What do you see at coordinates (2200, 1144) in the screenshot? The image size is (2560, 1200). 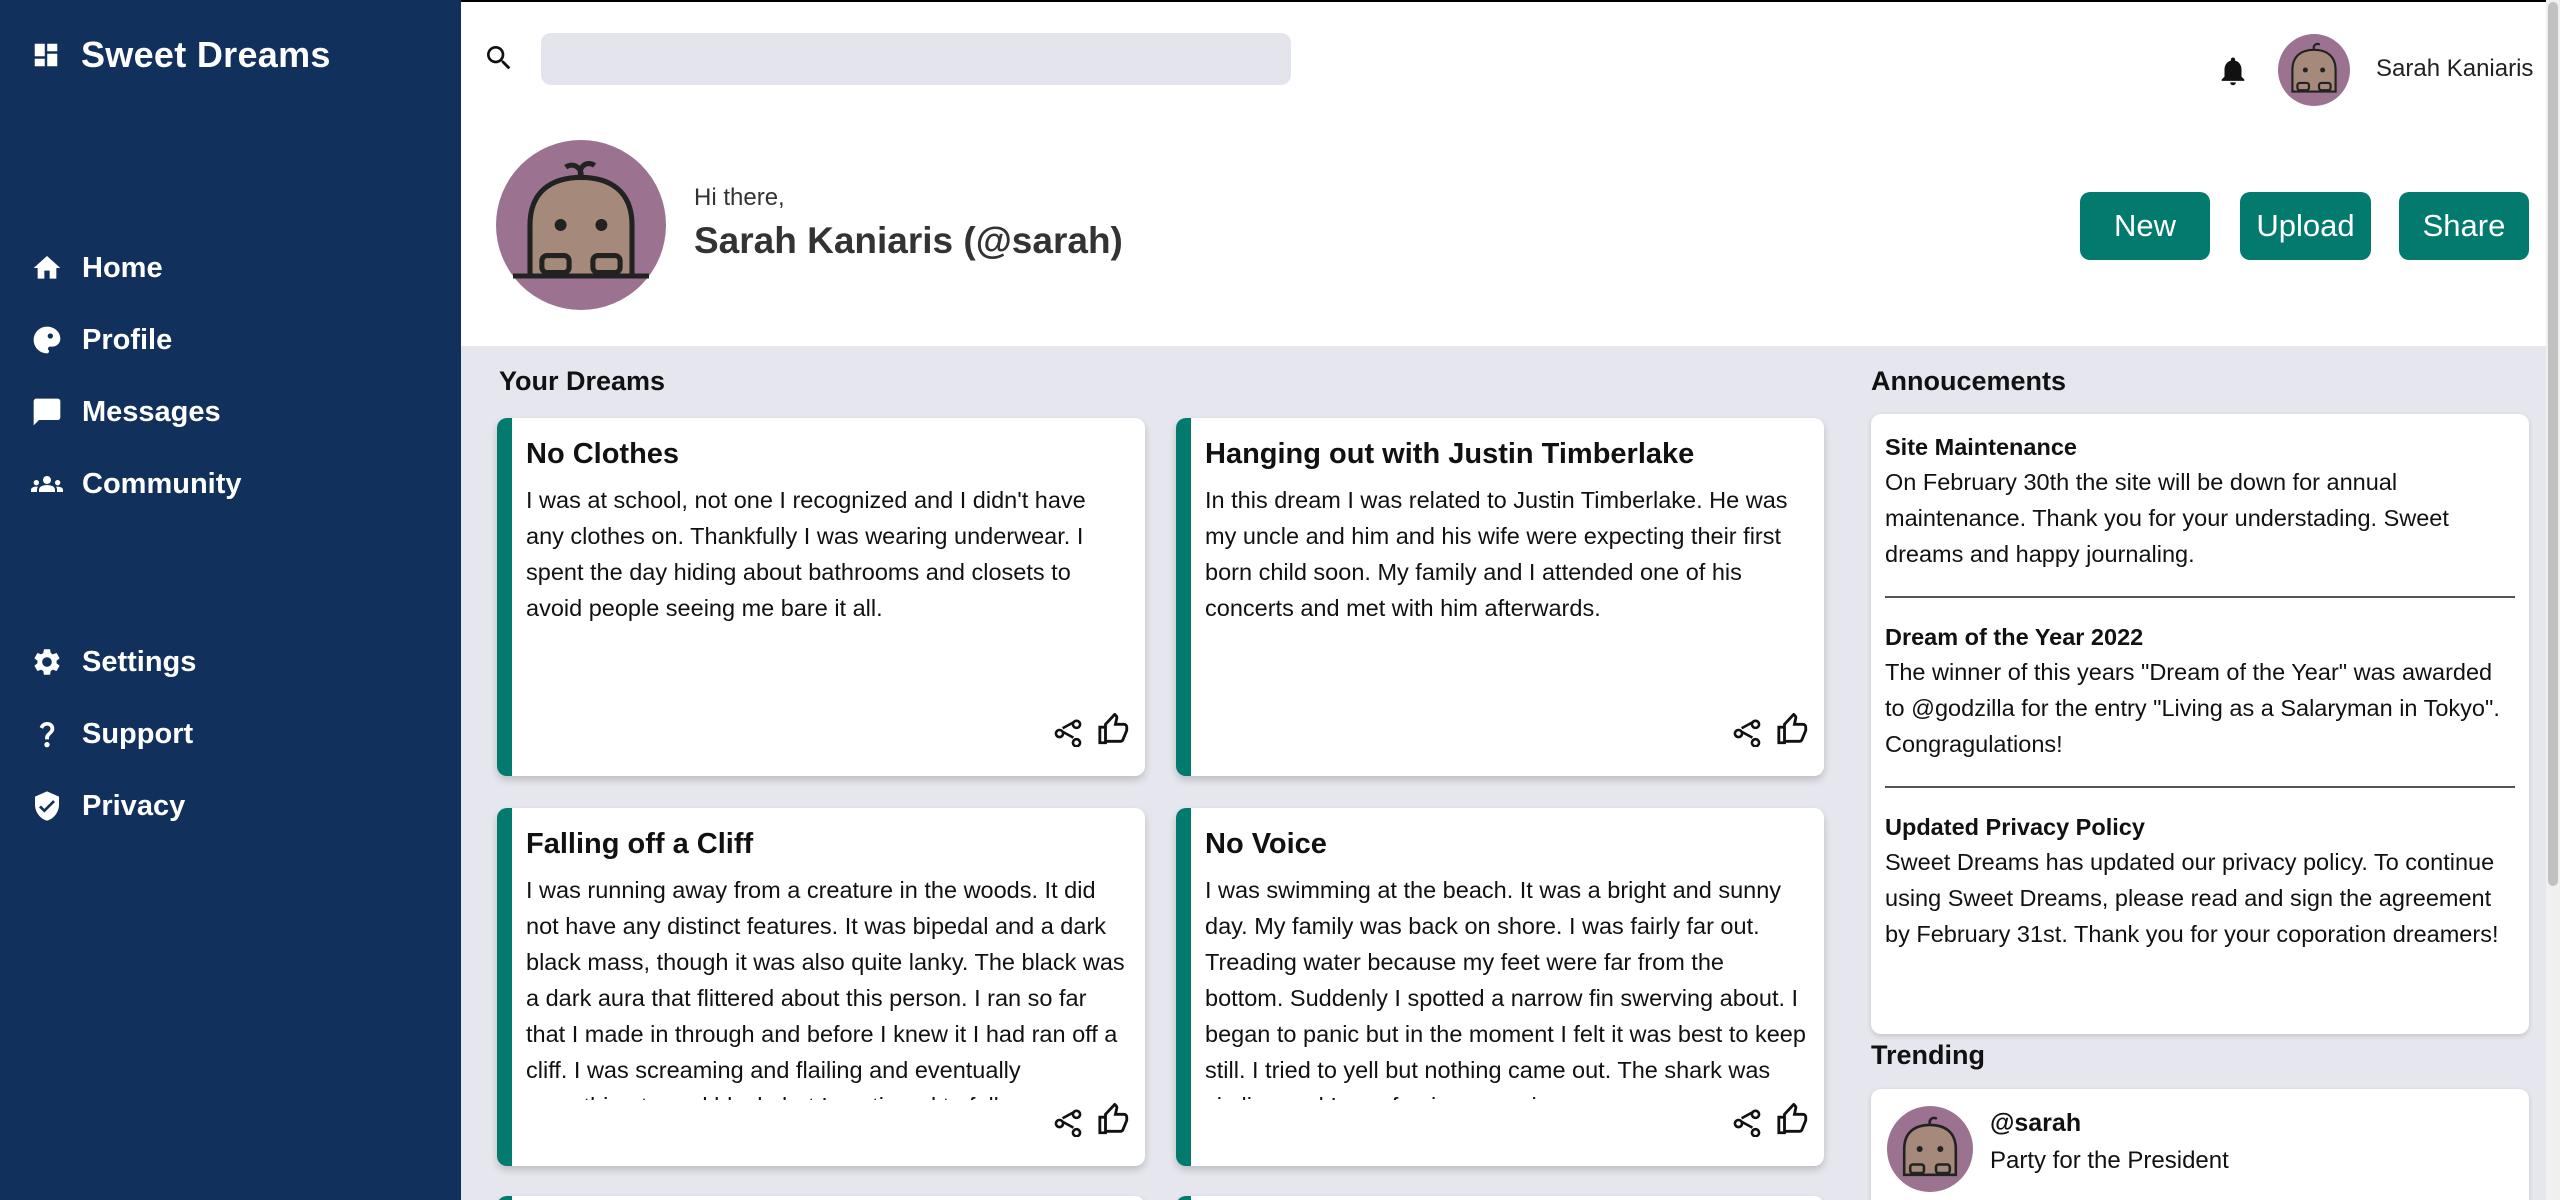 I see `trending-panel: @sarah Party for the President` at bounding box center [2200, 1144].